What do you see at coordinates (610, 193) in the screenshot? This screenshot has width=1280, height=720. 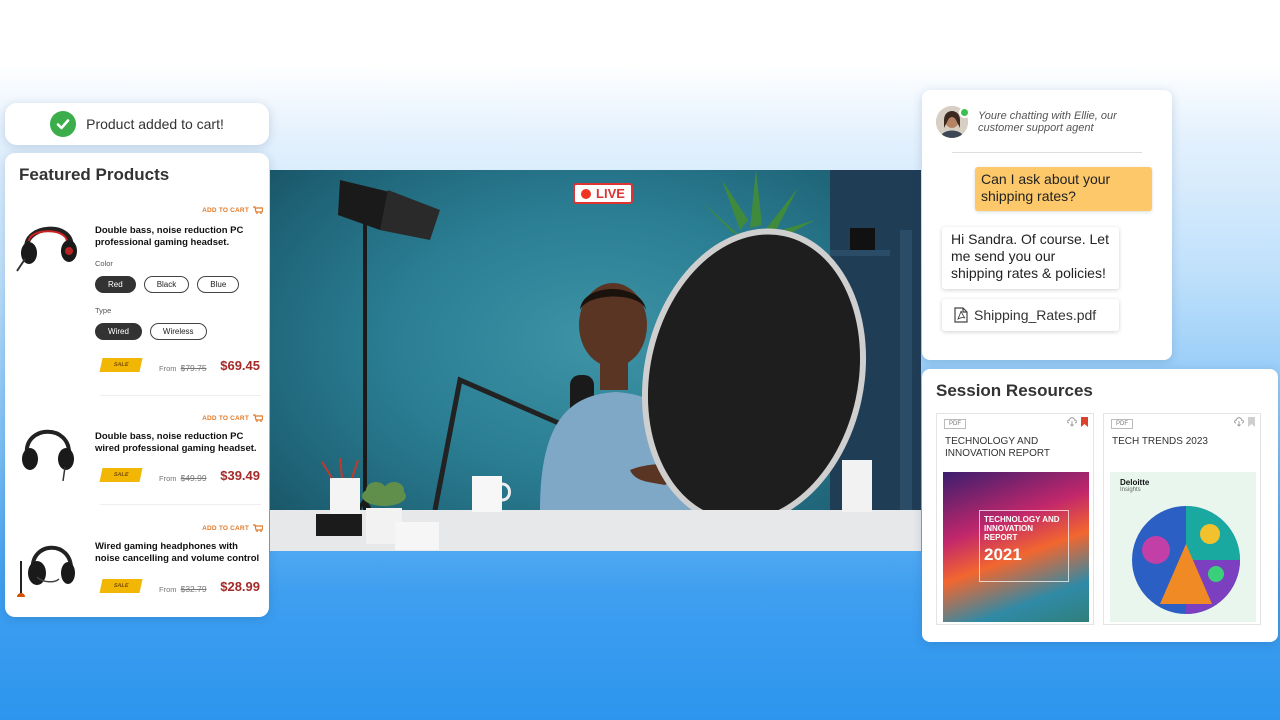 I see `live-label: LIVE` at bounding box center [610, 193].